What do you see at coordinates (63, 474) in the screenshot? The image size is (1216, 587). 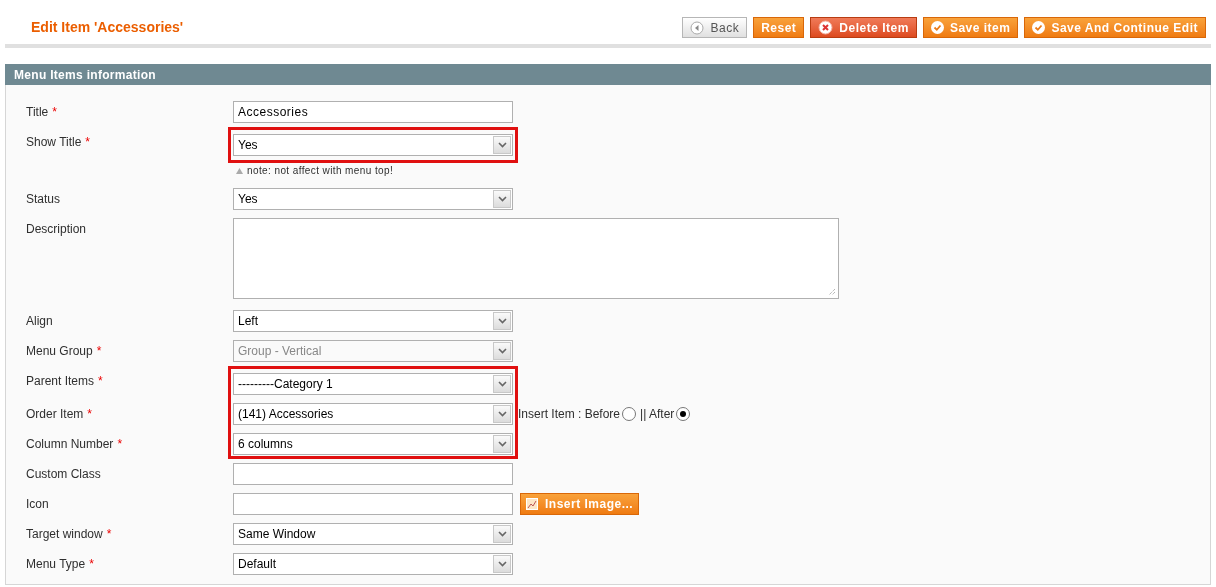 I see `field-label: Custom Class` at bounding box center [63, 474].